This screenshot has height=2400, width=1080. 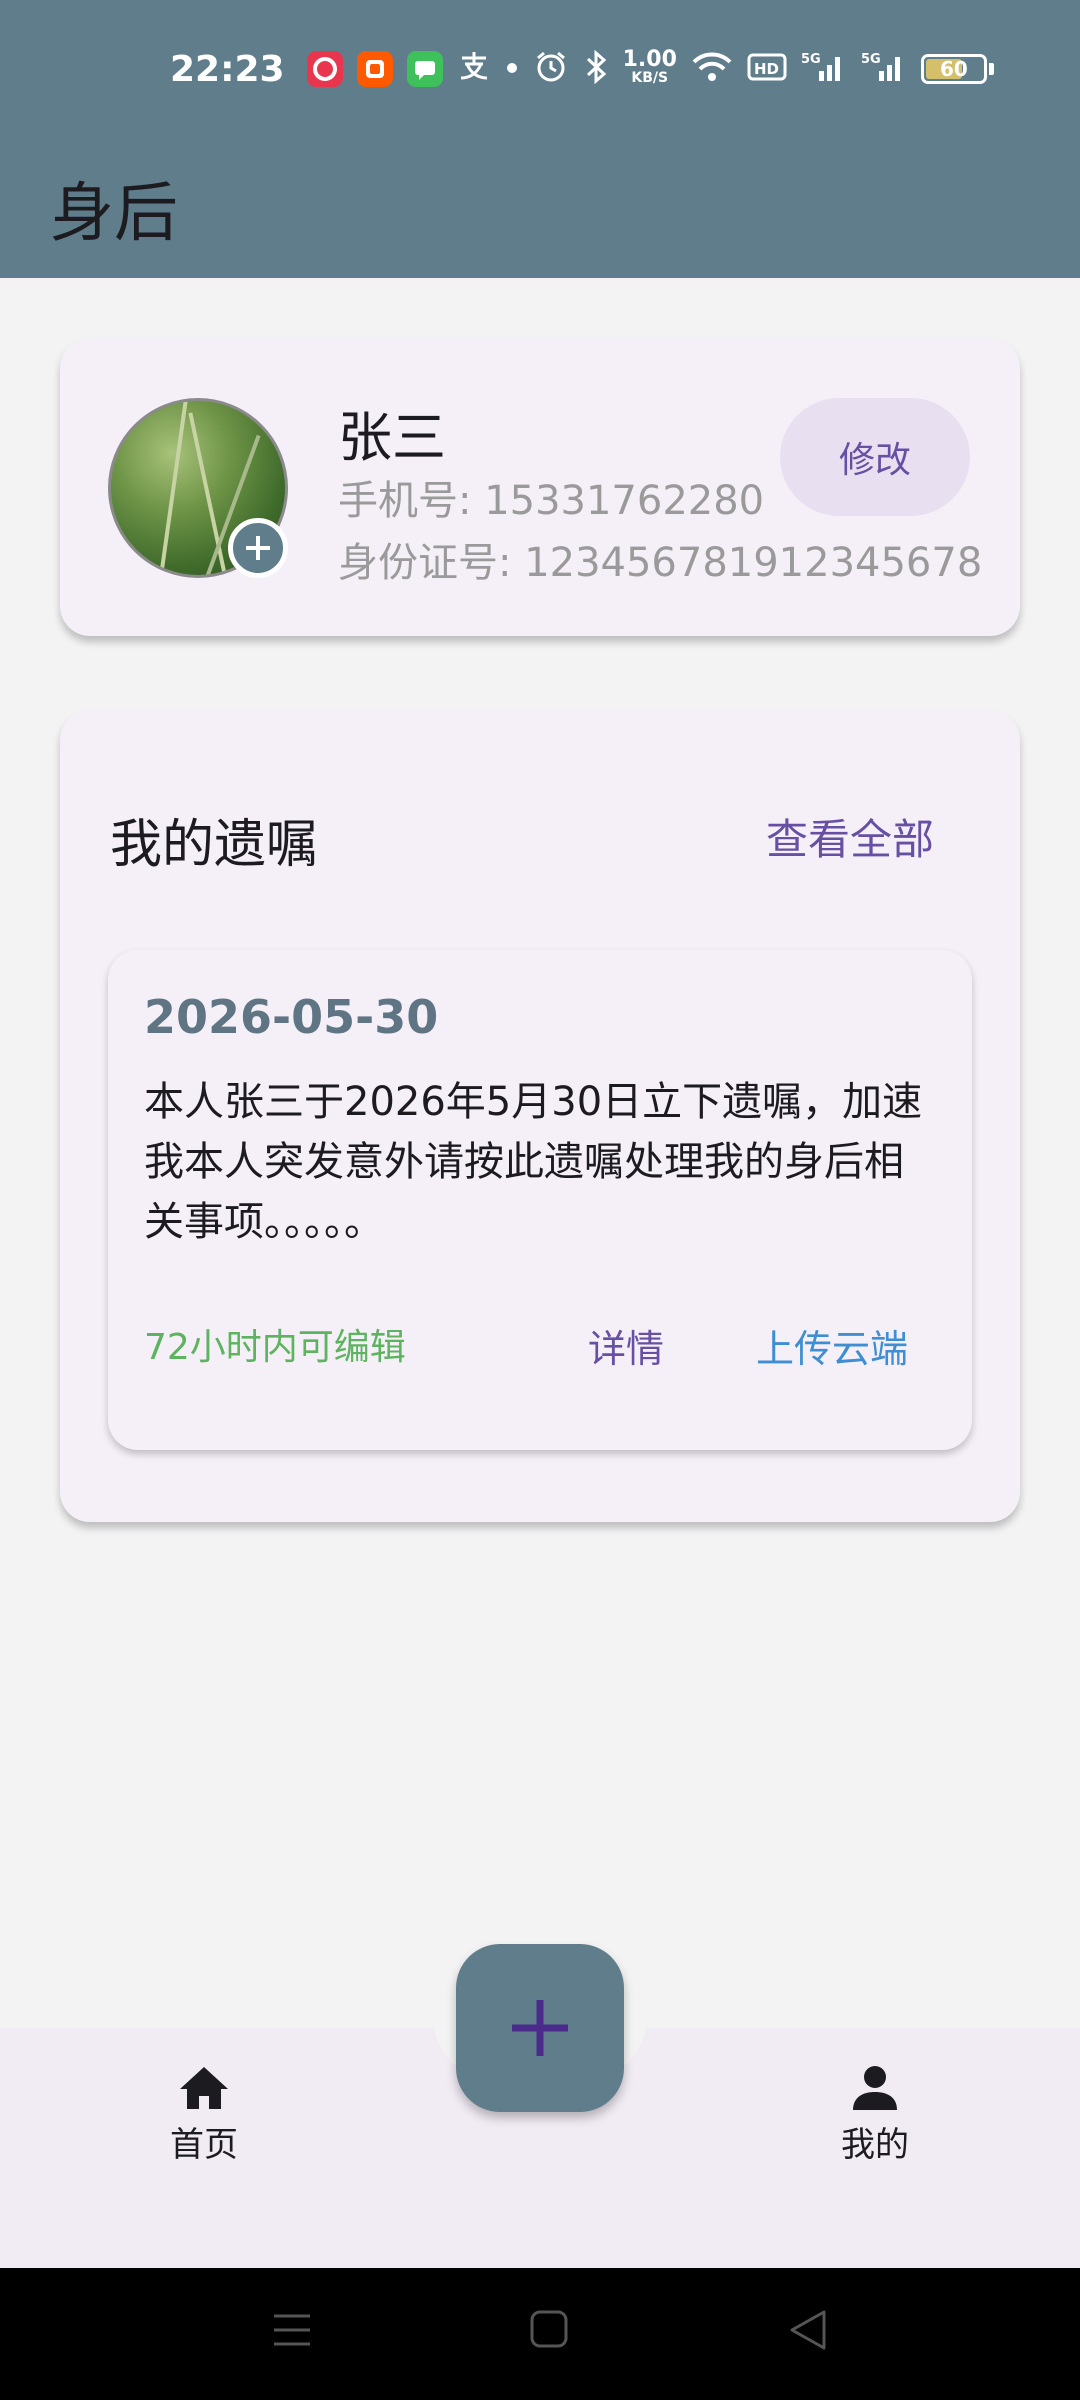 I want to click on taobao-icon, so click(x=374, y=69).